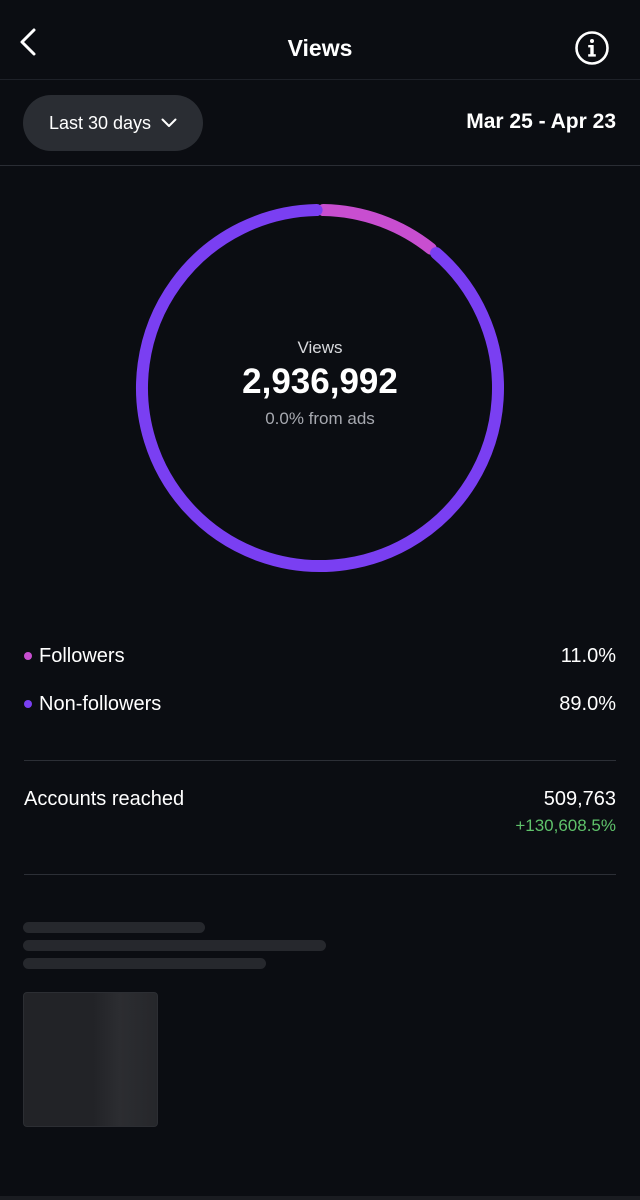 The image size is (640, 1200). I want to click on chevron-down-icon, so click(169, 122).